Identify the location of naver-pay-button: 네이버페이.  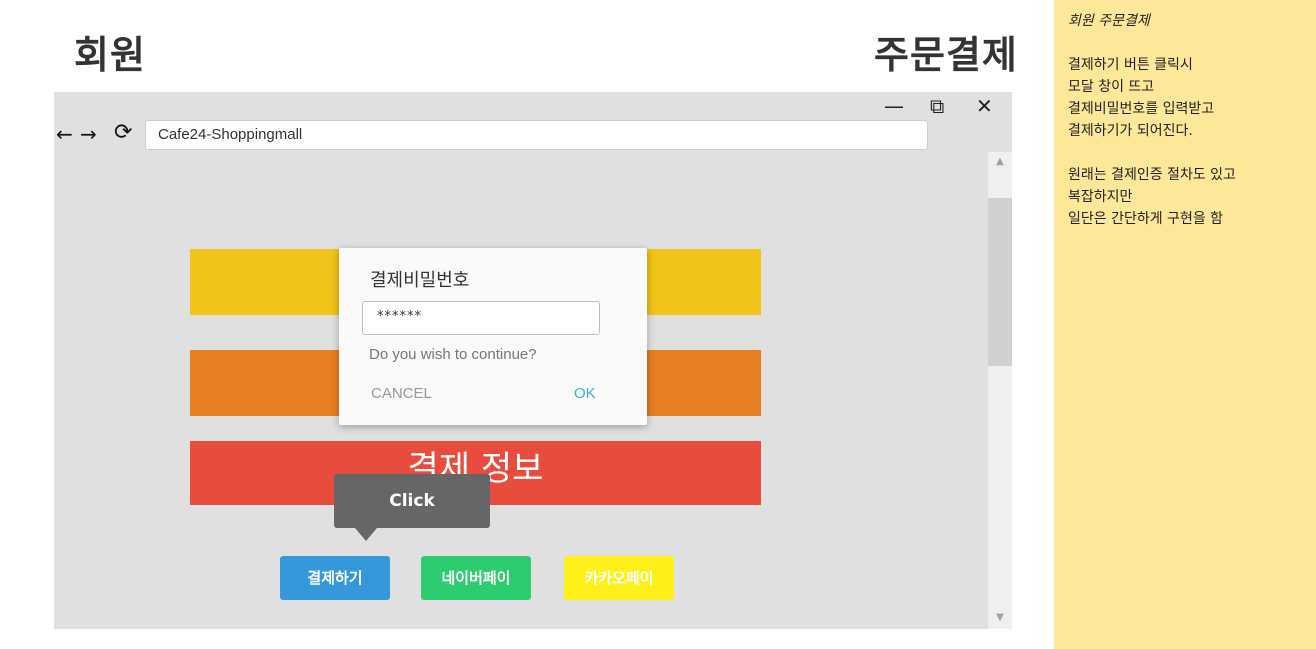
(476, 578).